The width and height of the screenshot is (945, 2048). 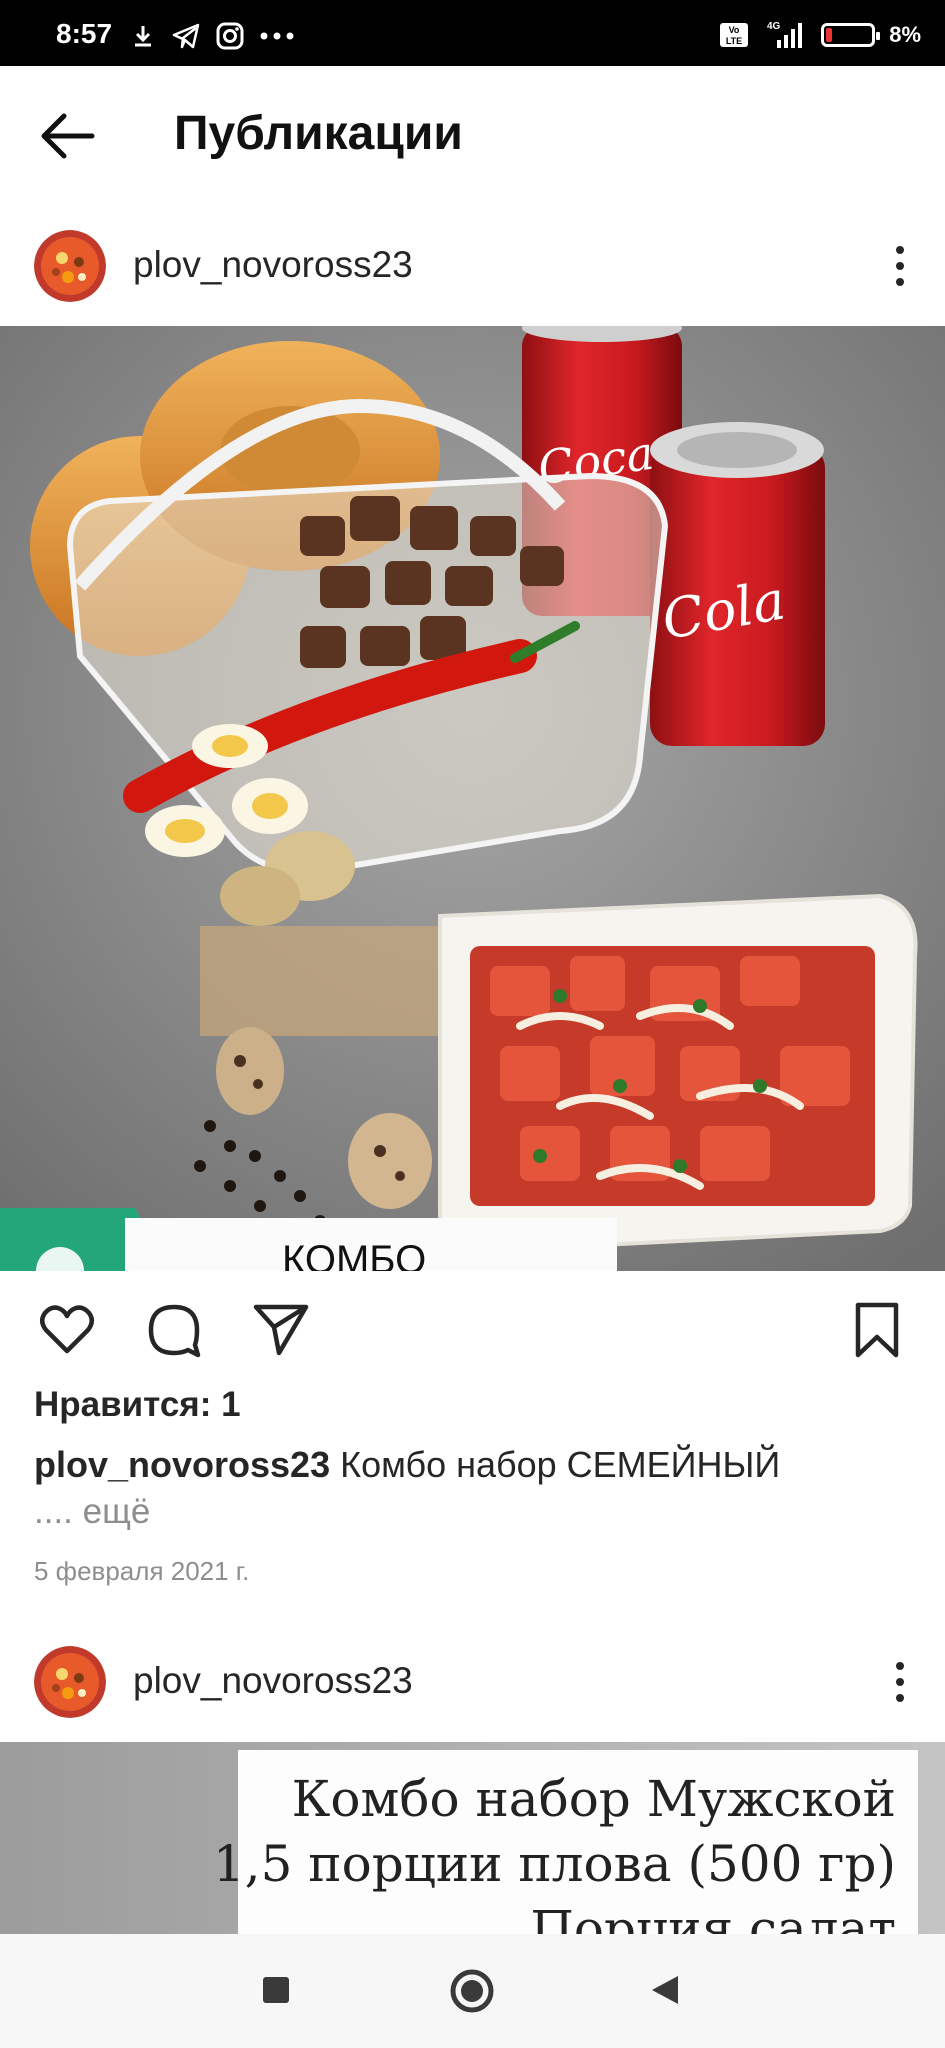 I want to click on caption-text: Комбо набор СЕМЕЙНЫЙ, so click(x=555, y=1464).